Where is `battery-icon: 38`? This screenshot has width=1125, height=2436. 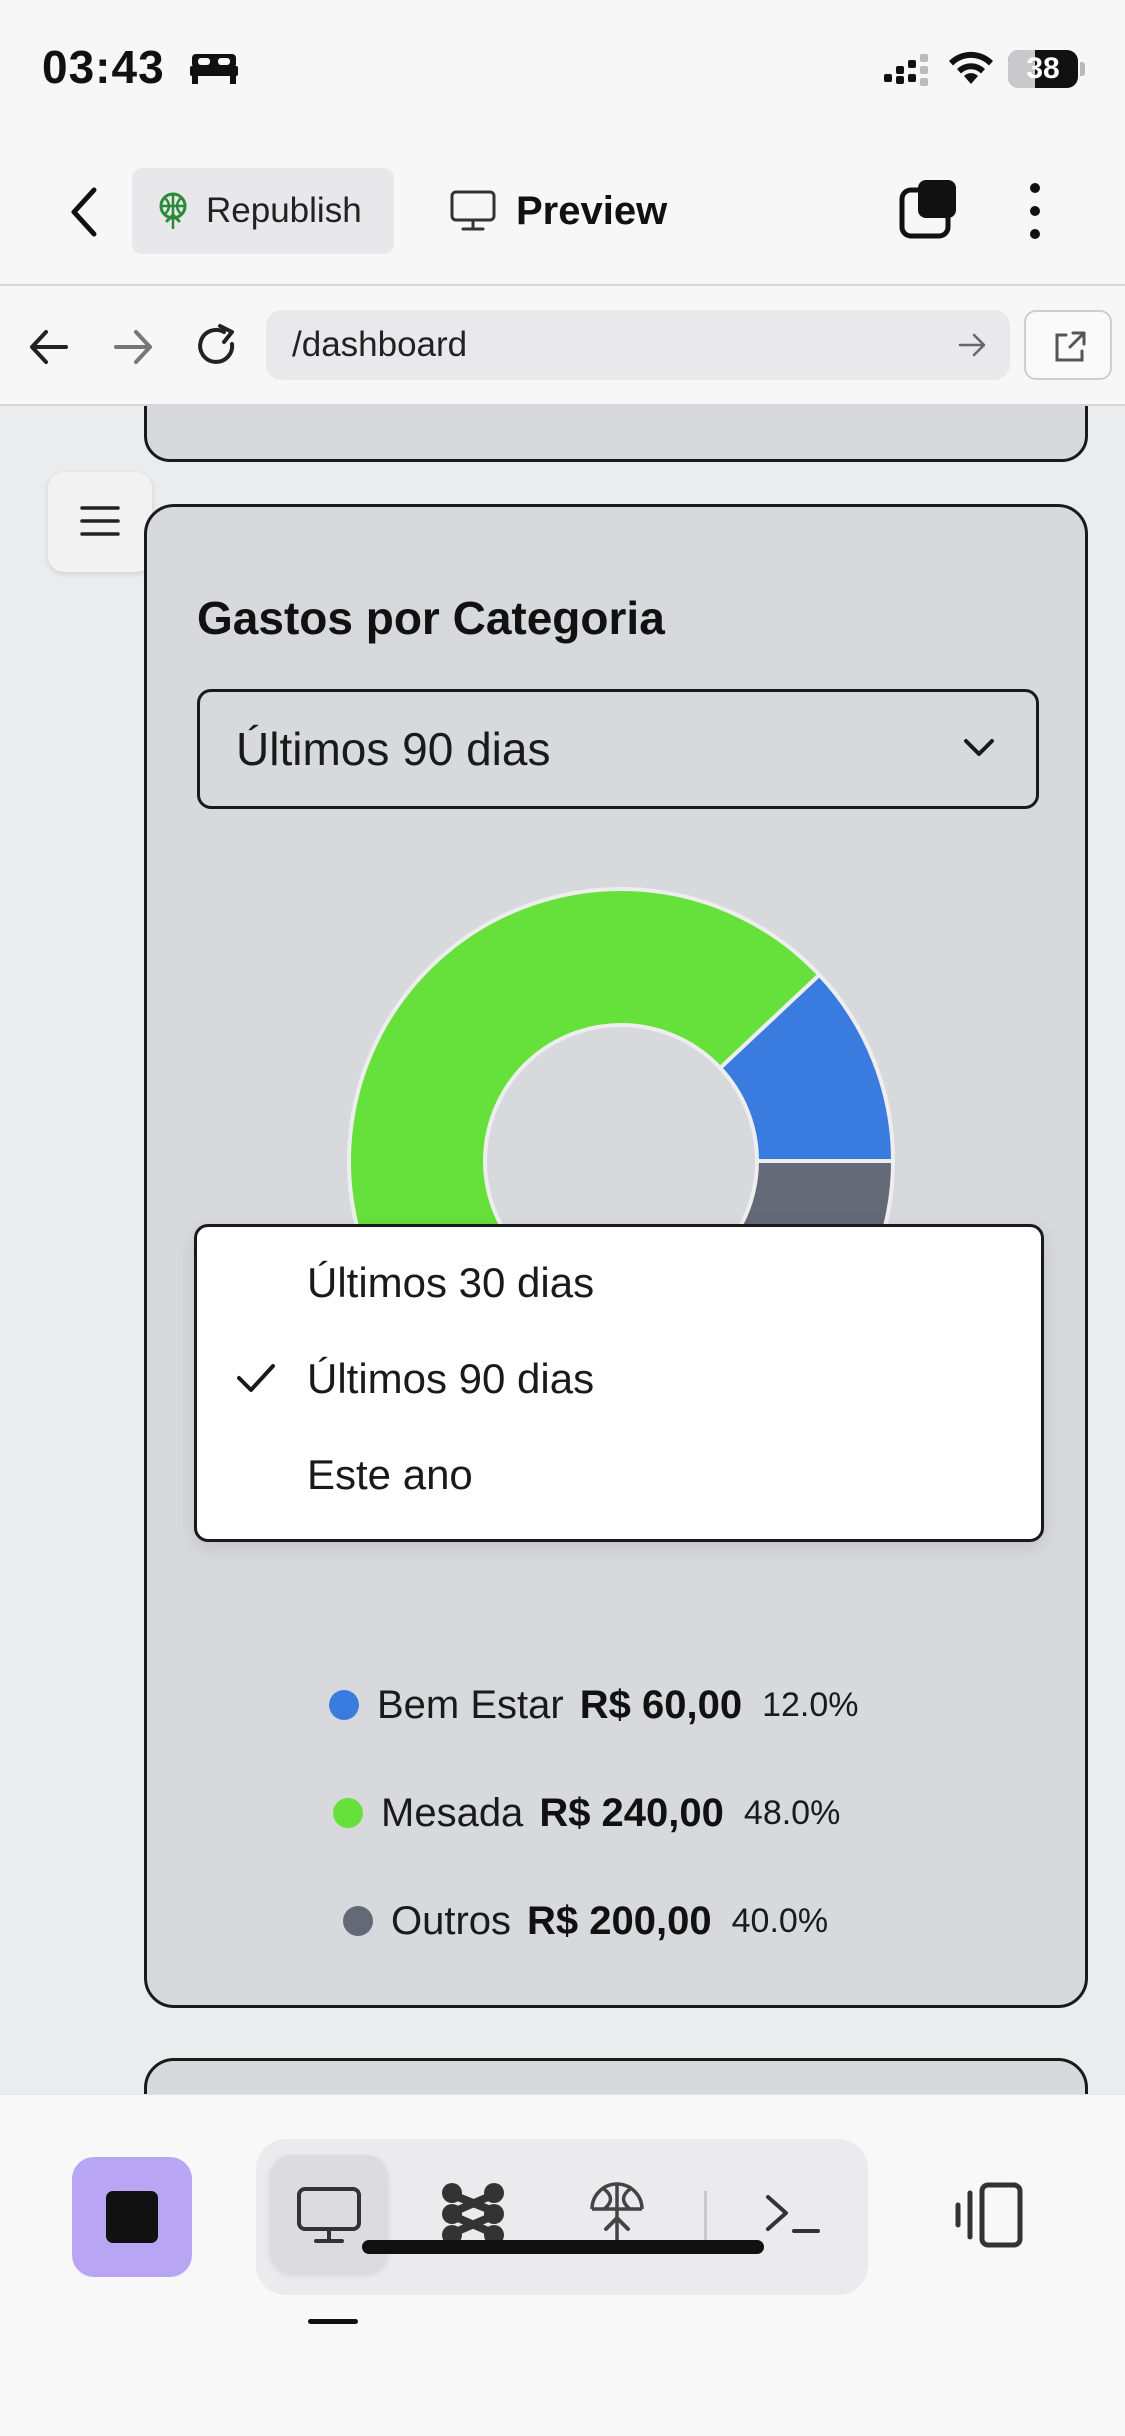 battery-icon: 38 is located at coordinates (1043, 69).